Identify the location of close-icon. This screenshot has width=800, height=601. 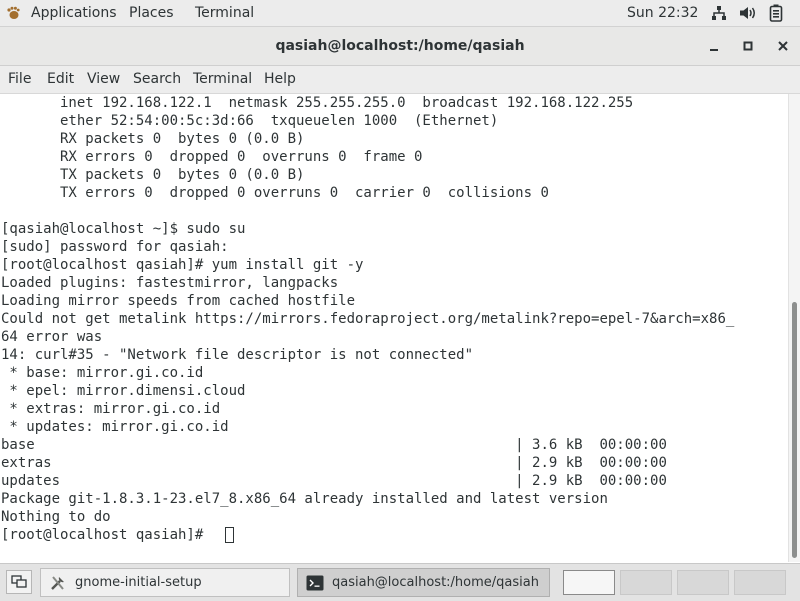
(783, 46).